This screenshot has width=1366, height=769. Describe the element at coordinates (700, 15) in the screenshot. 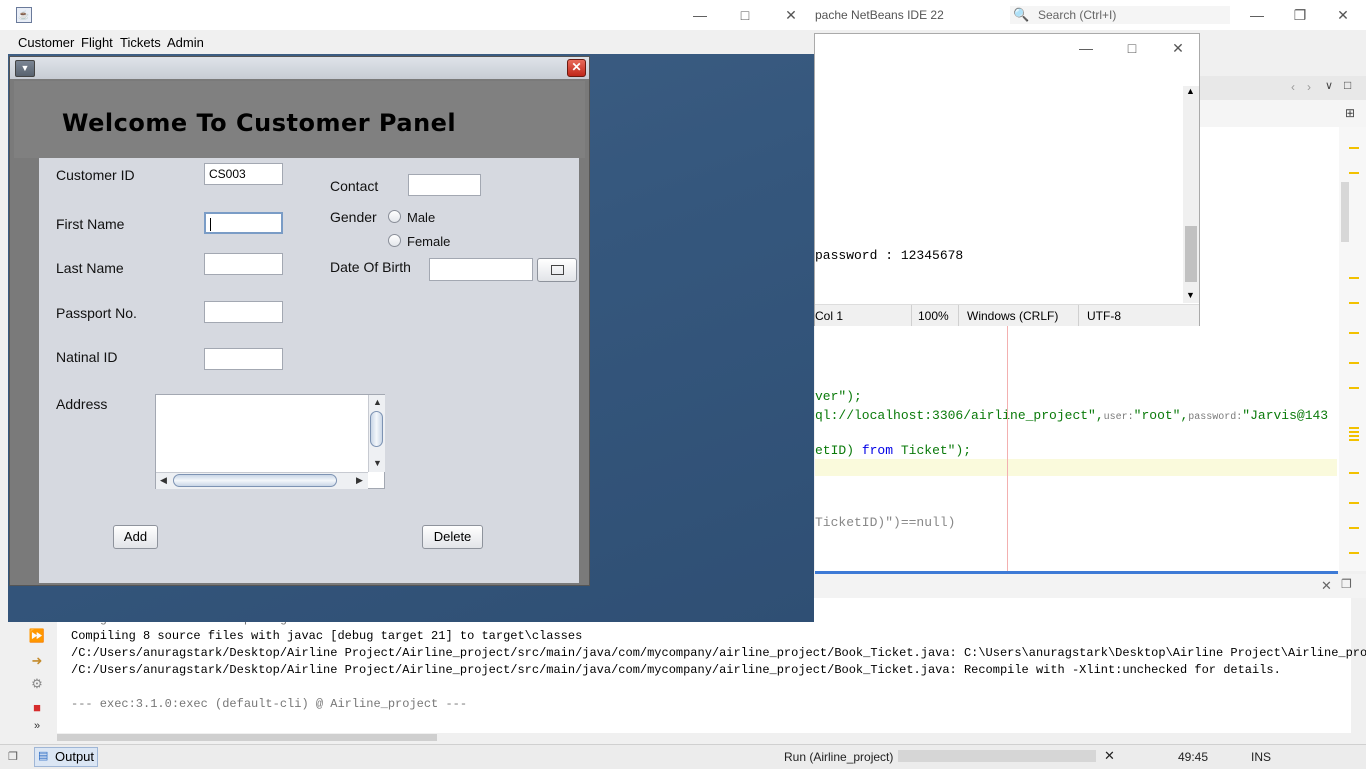

I see `app-minimize-button: —` at that location.